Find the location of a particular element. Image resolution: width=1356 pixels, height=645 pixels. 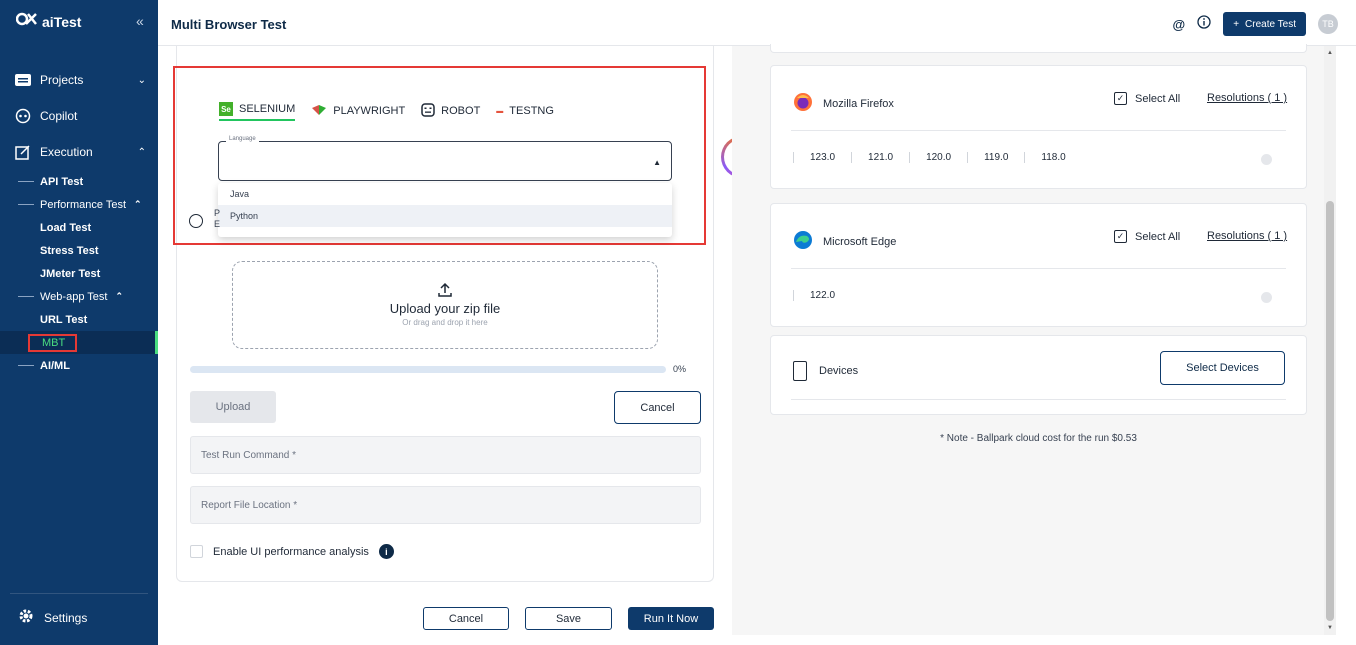

tab-label: SELENIUM is located at coordinates (267, 109).